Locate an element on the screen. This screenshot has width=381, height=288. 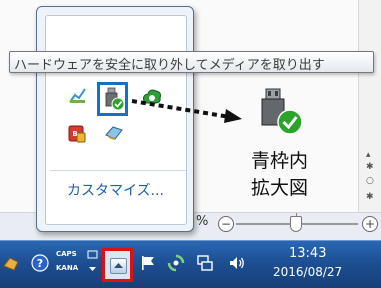
annotation-label-line1: 青枠内 is located at coordinates (280, 161).